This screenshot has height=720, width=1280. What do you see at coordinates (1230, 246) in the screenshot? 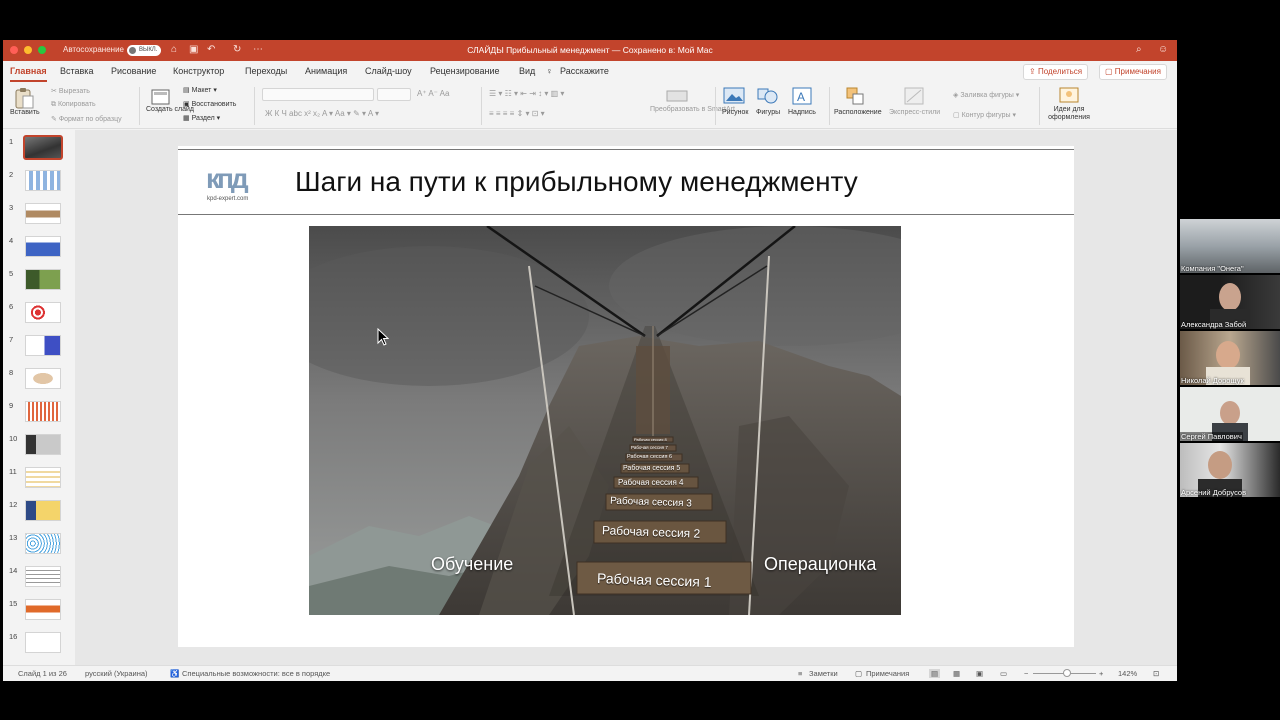
I see `participant-tile: Компания "Онега"` at bounding box center [1230, 246].